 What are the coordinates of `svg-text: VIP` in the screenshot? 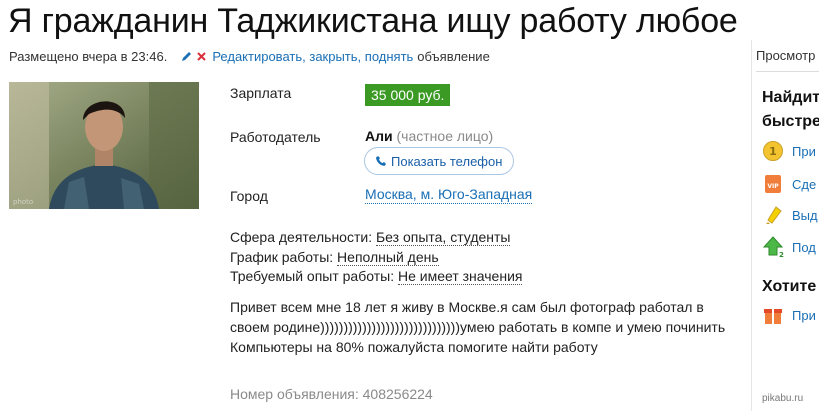 It's located at (773, 186).